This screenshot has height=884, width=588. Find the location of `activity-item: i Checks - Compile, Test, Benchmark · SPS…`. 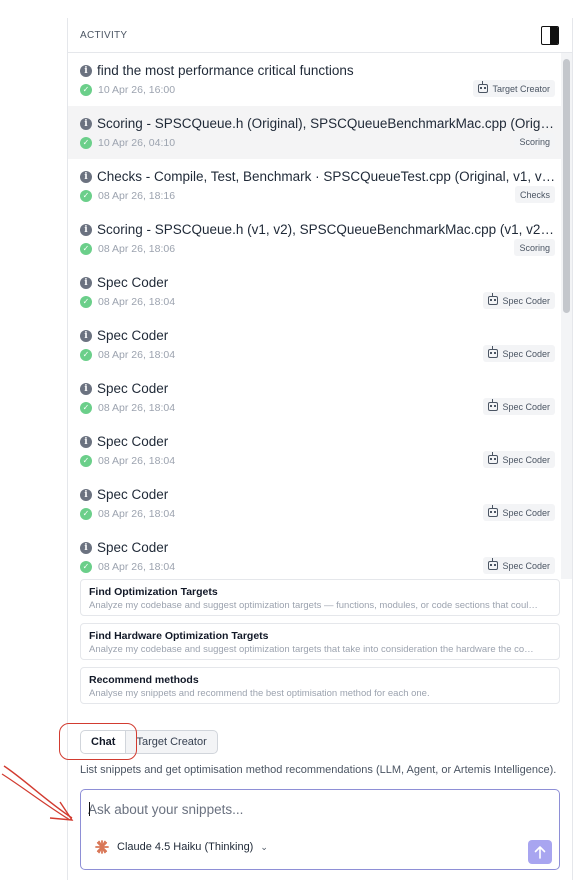

activity-item: i Checks - Compile, Test, Benchmark · SPS… is located at coordinates (315, 185).